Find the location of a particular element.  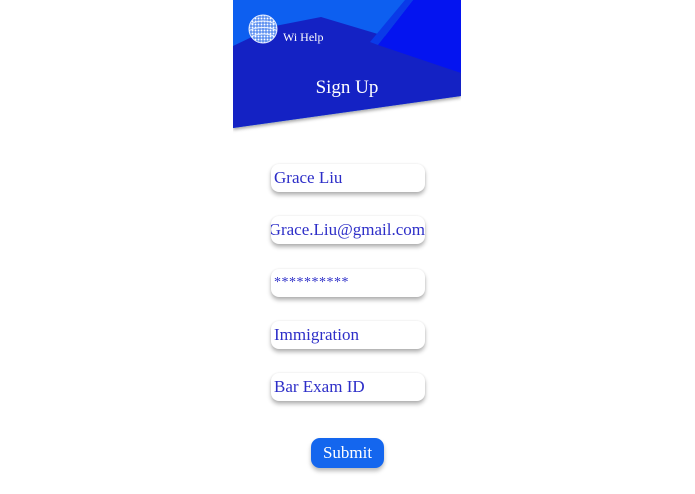

email-field is located at coordinates (348, 230).